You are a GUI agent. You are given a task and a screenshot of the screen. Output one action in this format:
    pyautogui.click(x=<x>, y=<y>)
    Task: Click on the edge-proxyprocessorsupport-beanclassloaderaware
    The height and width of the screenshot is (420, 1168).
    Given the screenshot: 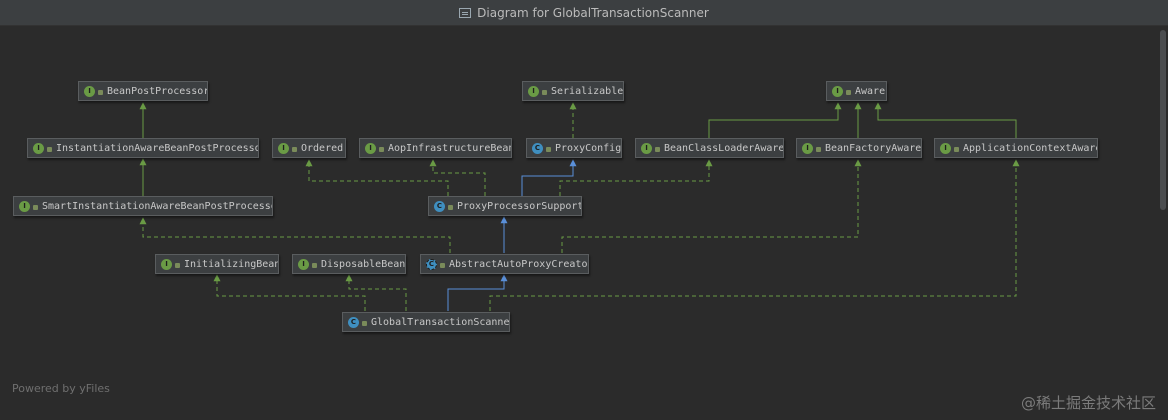 What is the action you would take?
    pyautogui.click(x=636, y=177)
    